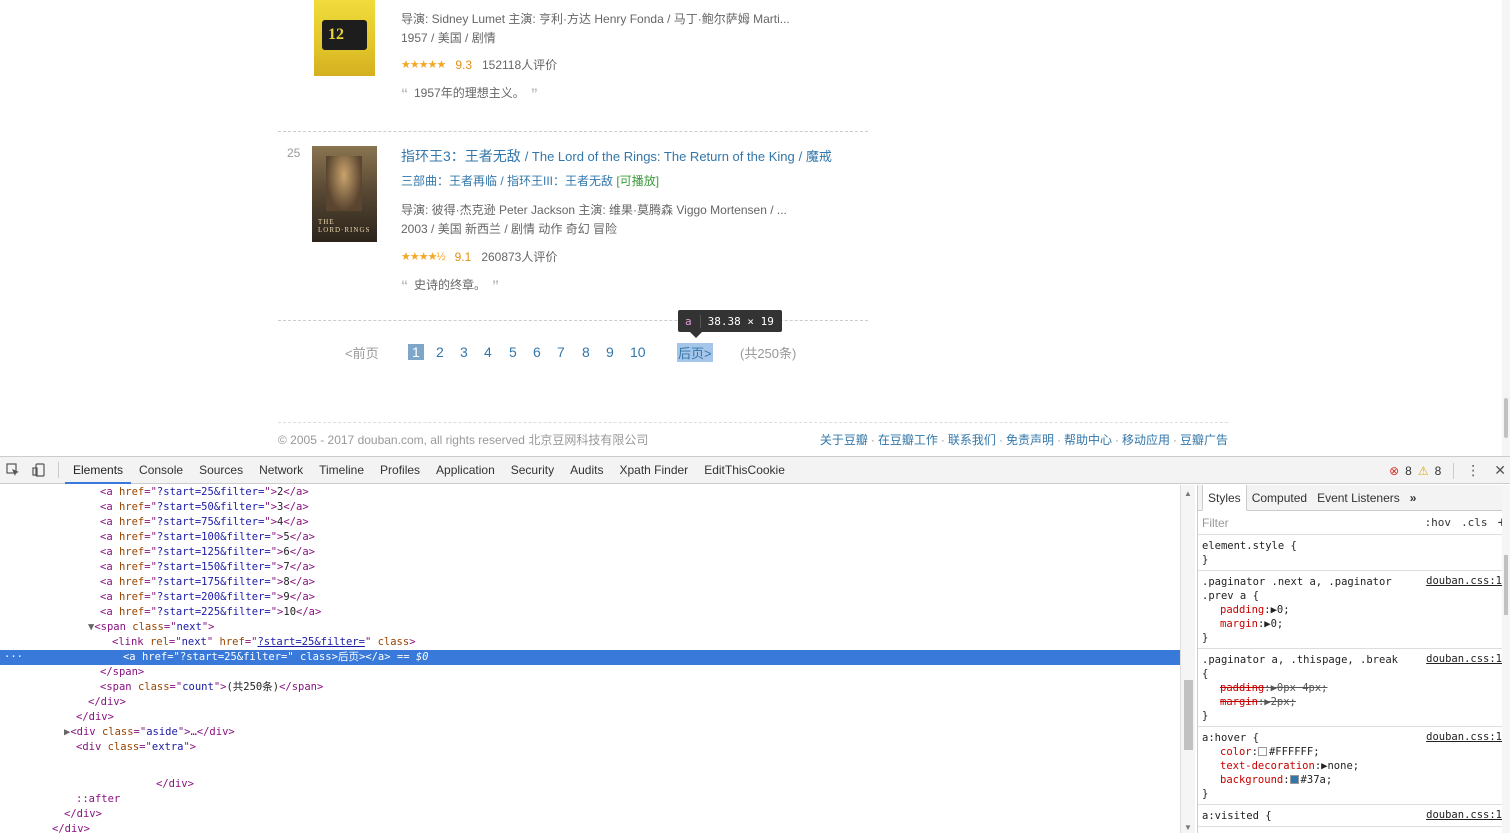 This screenshot has width=1510, height=833. I want to click on scroll-down-icon: ▼, so click(1188, 827).